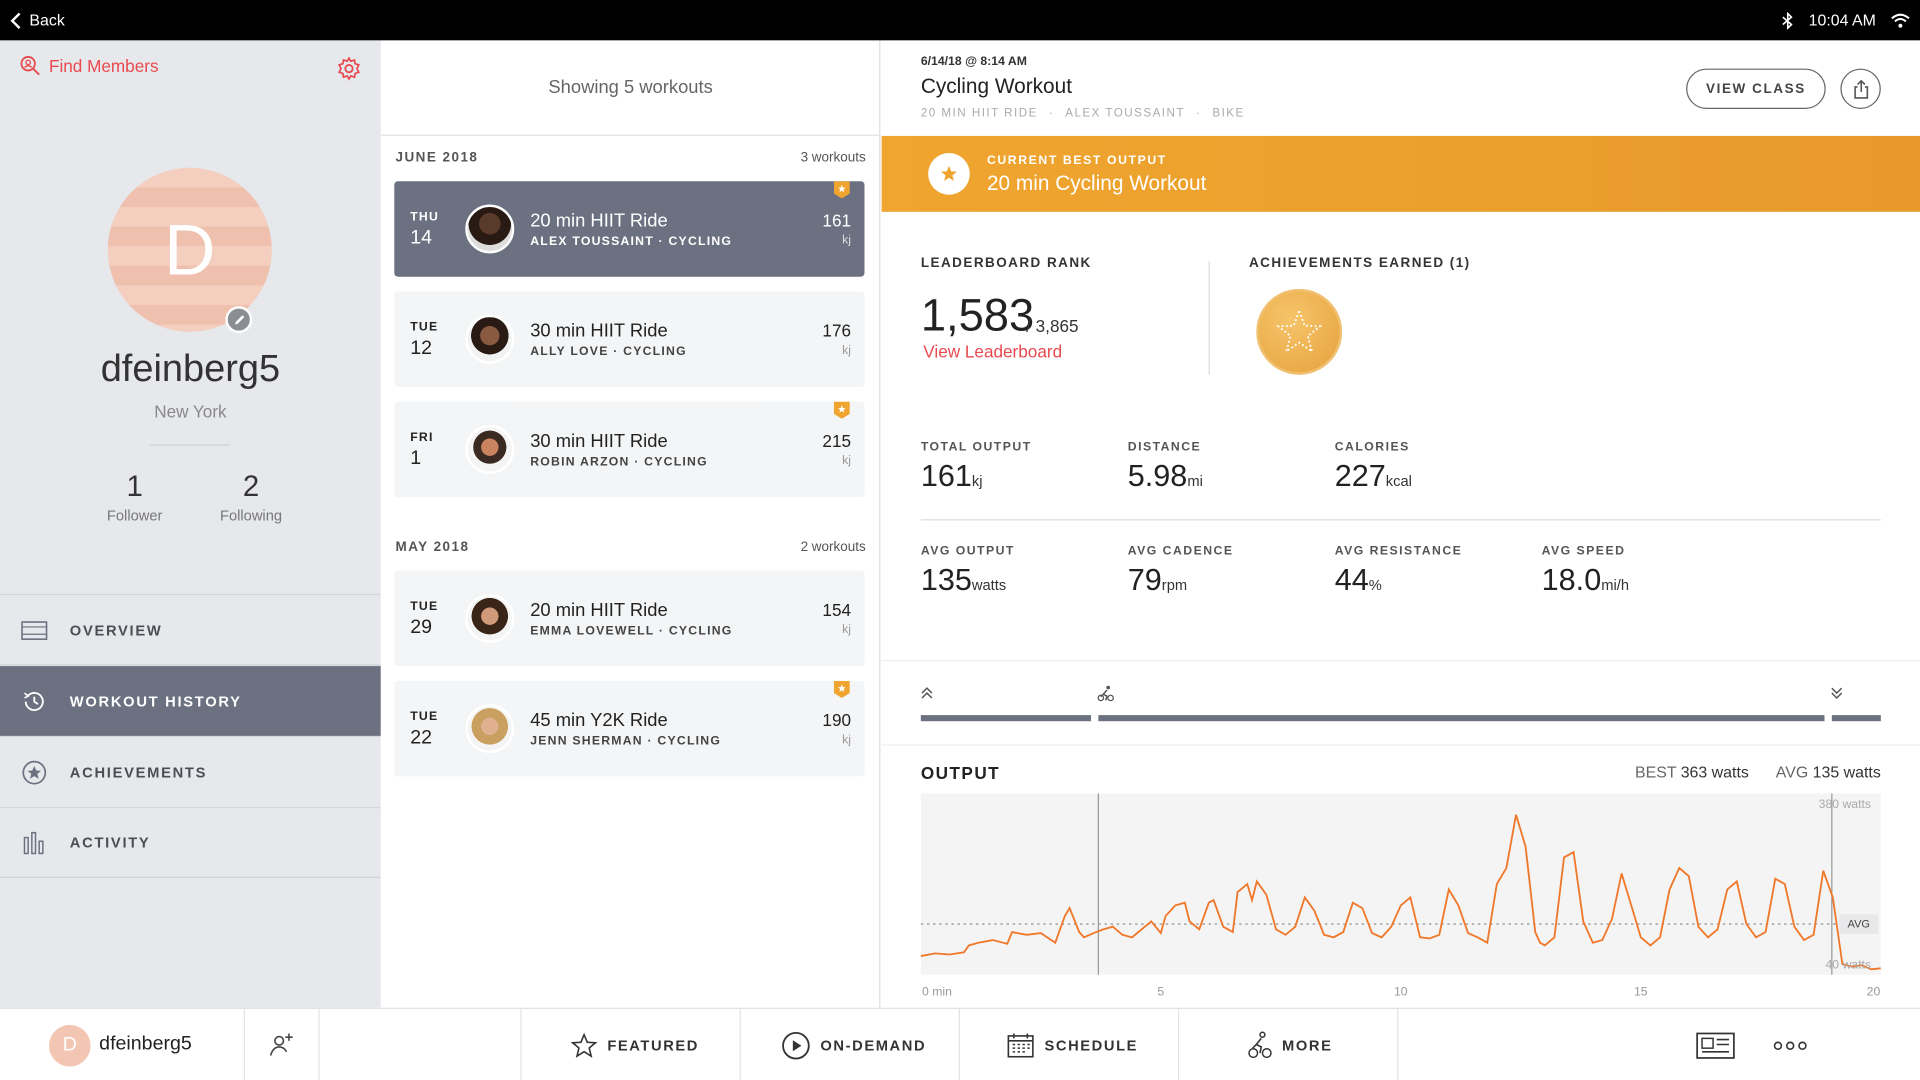 The height and width of the screenshot is (1080, 1920). What do you see at coordinates (1787, 20) in the screenshot?
I see `bluetooth-icon` at bounding box center [1787, 20].